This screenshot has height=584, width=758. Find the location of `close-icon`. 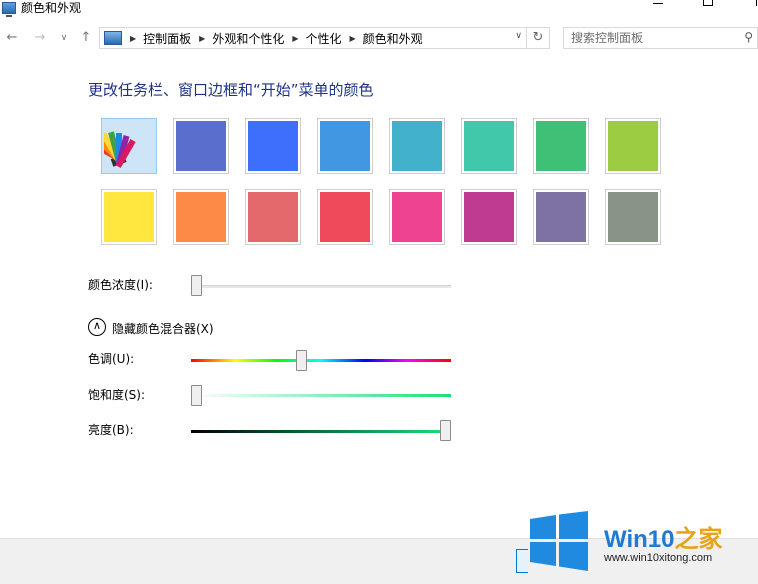

close-icon is located at coordinates (756, 3).